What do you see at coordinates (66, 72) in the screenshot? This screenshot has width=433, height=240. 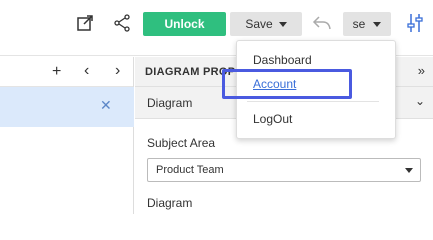 I see `left-toolbar: + ‹ ›` at bounding box center [66, 72].